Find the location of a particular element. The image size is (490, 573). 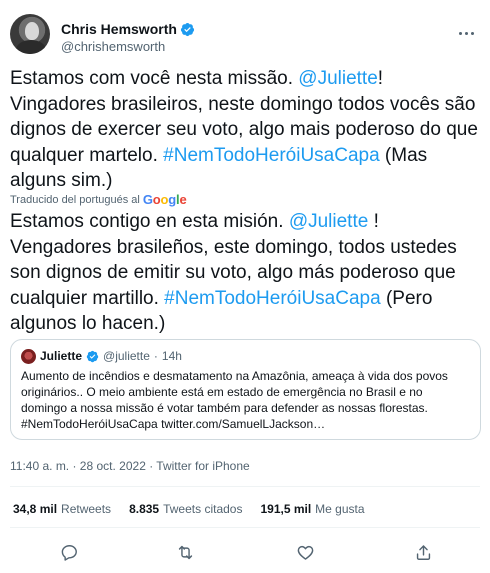

google-logo: Google is located at coordinates (164, 199).